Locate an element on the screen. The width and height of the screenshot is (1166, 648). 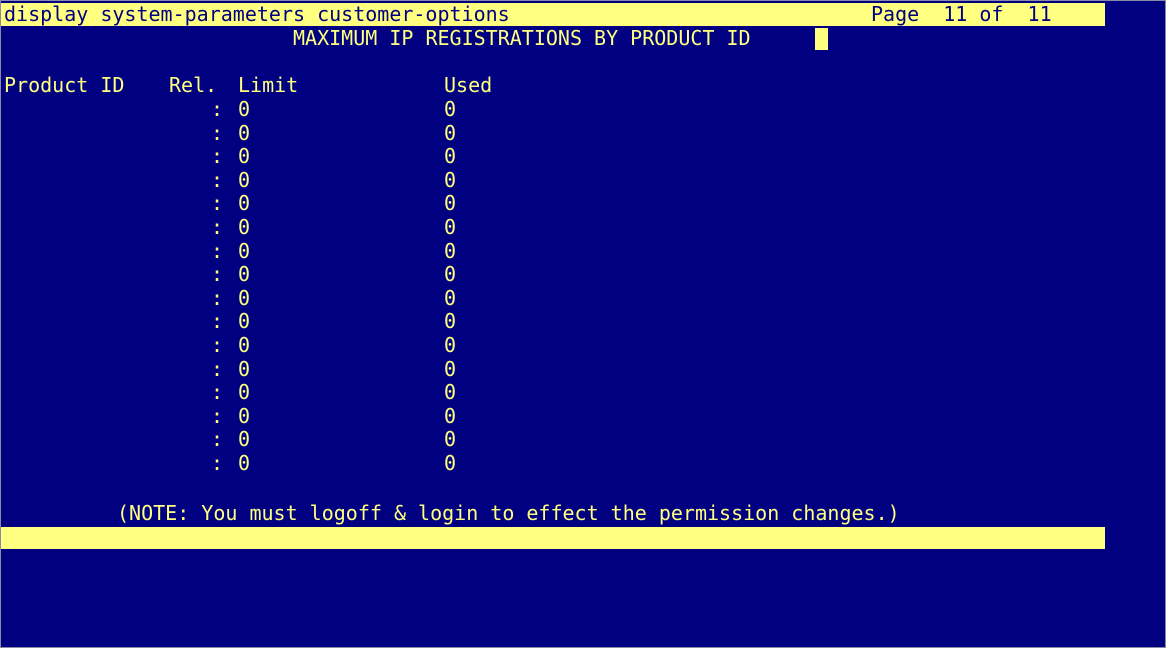
form-title: MAXIMUM IP REGISTRATIONS BY PRODUCT ID is located at coordinates (522, 38).